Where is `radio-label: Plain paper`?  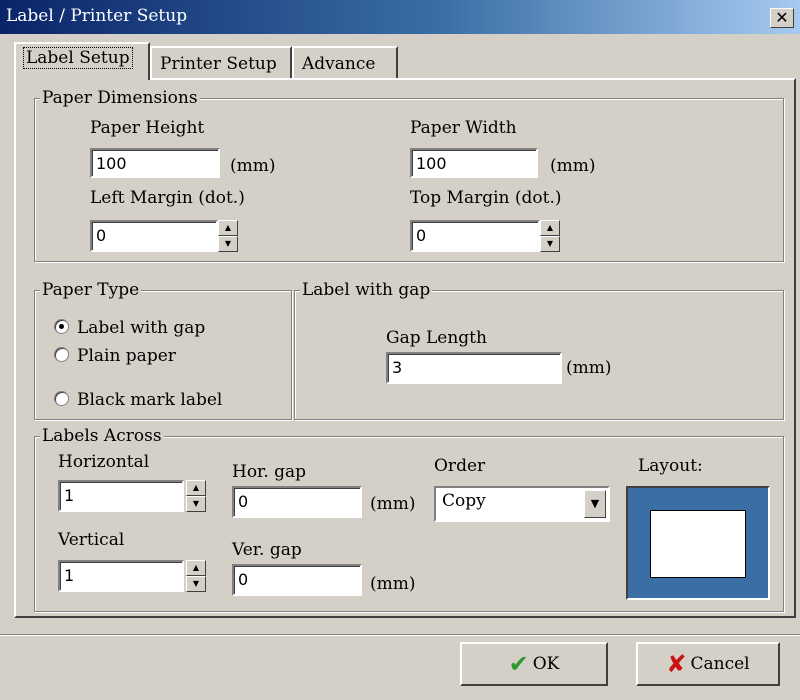
radio-label: Plain paper is located at coordinates (126, 356).